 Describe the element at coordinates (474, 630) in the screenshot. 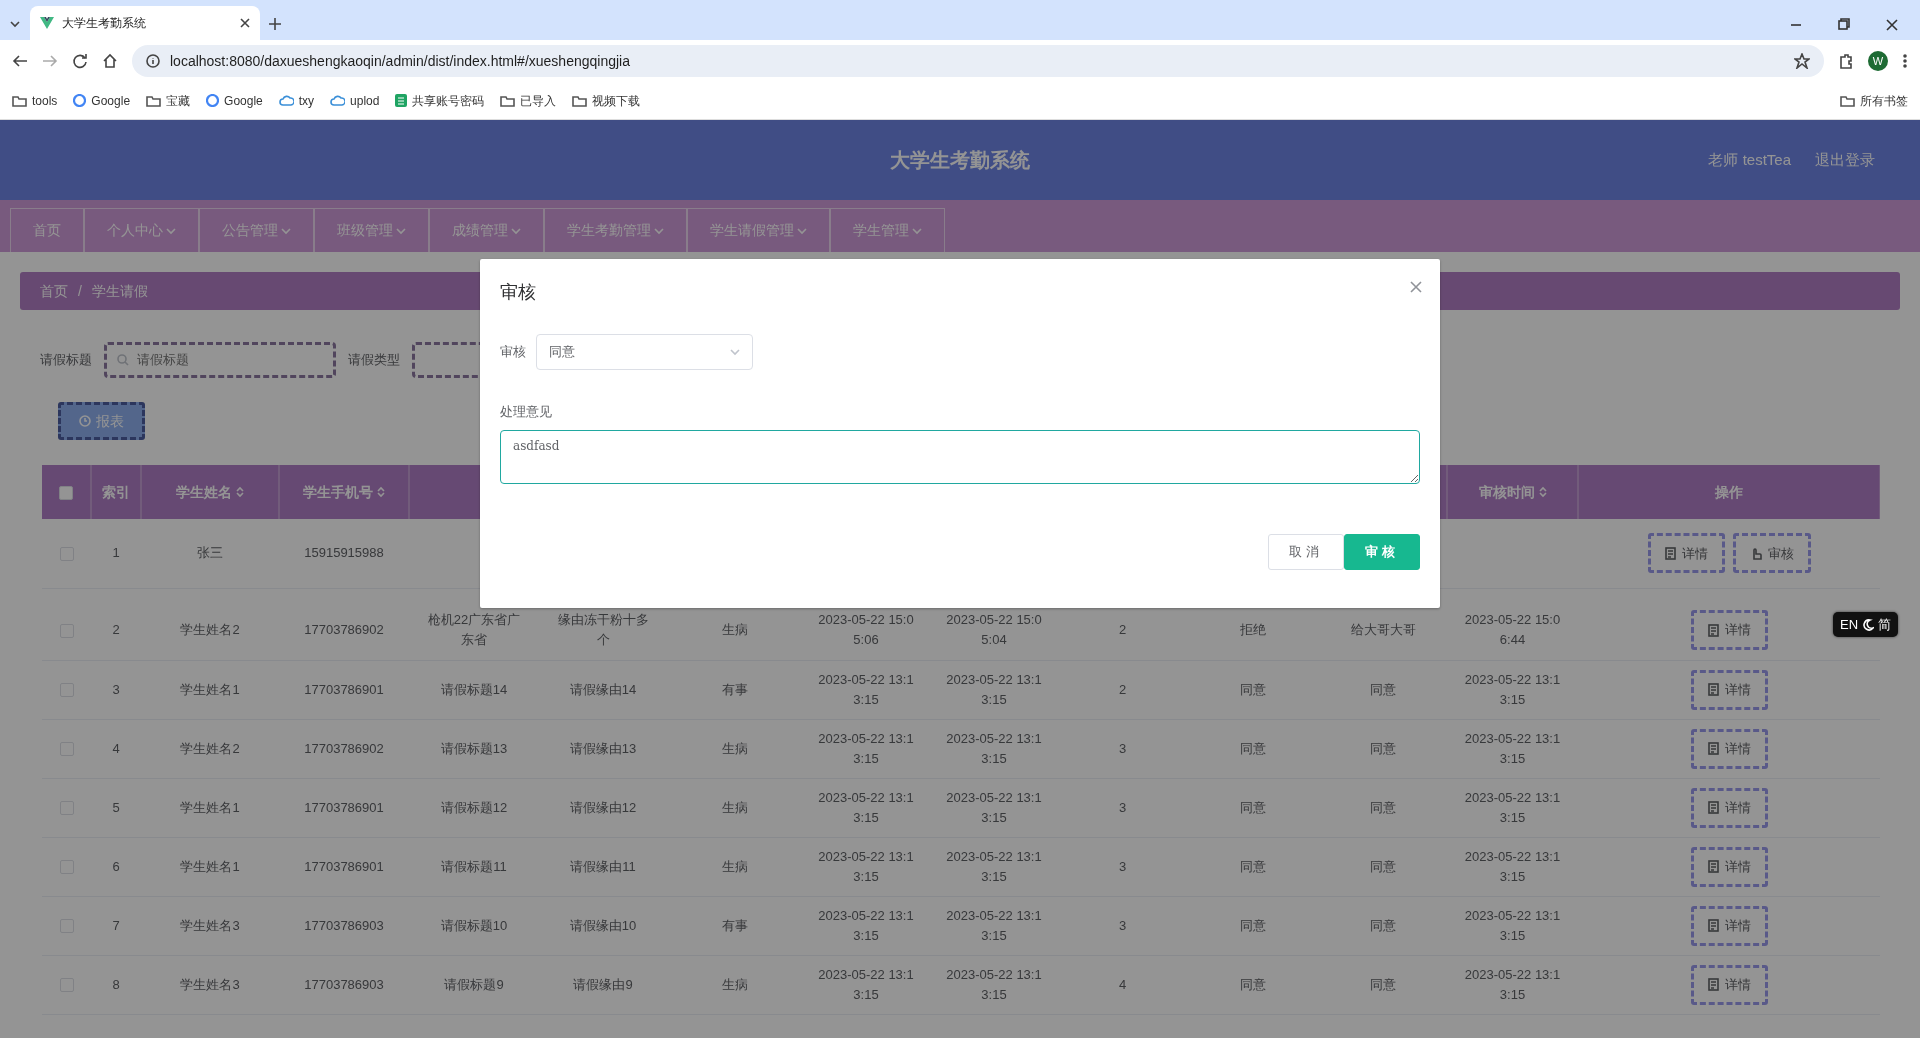

I see `table-cell-text: 枪机22广东省广东省` at that location.